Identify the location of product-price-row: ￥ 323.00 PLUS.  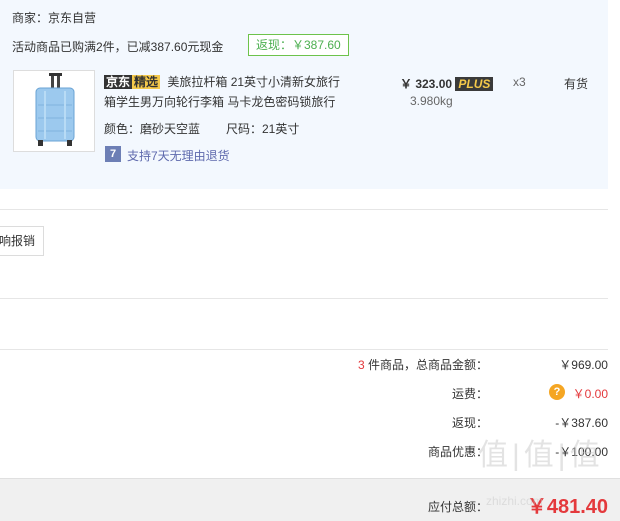
(447, 83).